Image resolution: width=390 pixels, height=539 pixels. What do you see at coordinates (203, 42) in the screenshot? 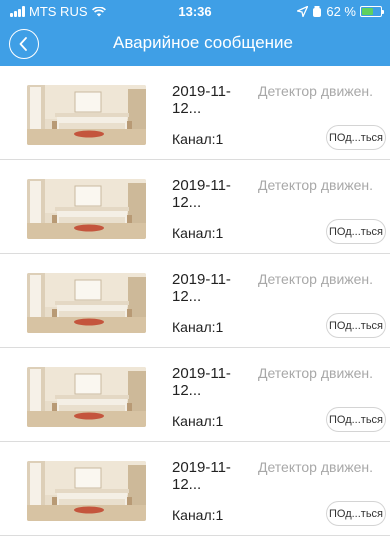
I see `page-title: Аварийное сообщение` at bounding box center [203, 42].